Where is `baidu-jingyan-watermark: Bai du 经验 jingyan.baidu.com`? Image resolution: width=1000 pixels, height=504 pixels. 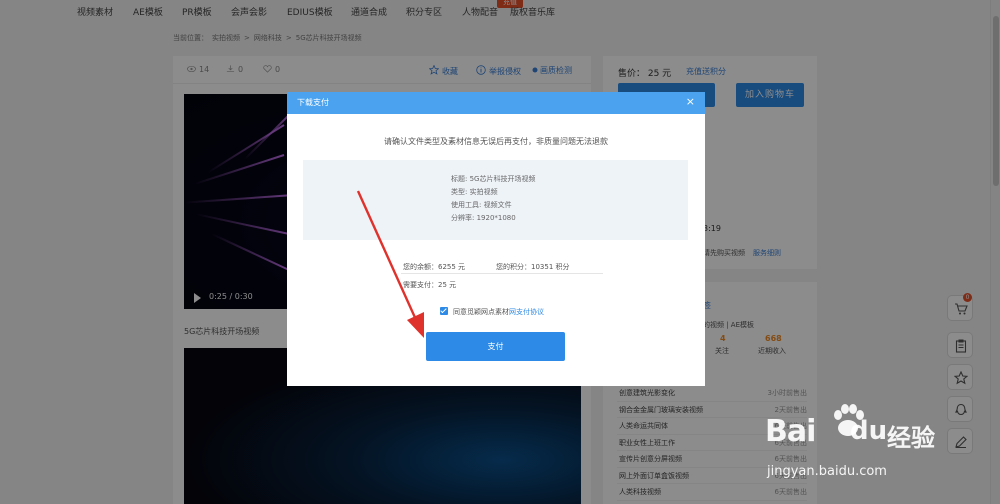 baidu-jingyan-watermark: Bai du 经验 jingyan.baidu.com is located at coordinates (855, 449).